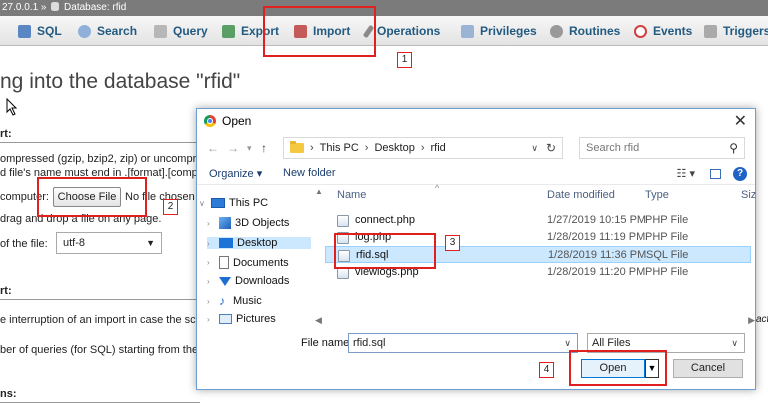  What do you see at coordinates (92, 197) in the screenshot?
I see `annotation-box-choose-file` at bounding box center [92, 197].